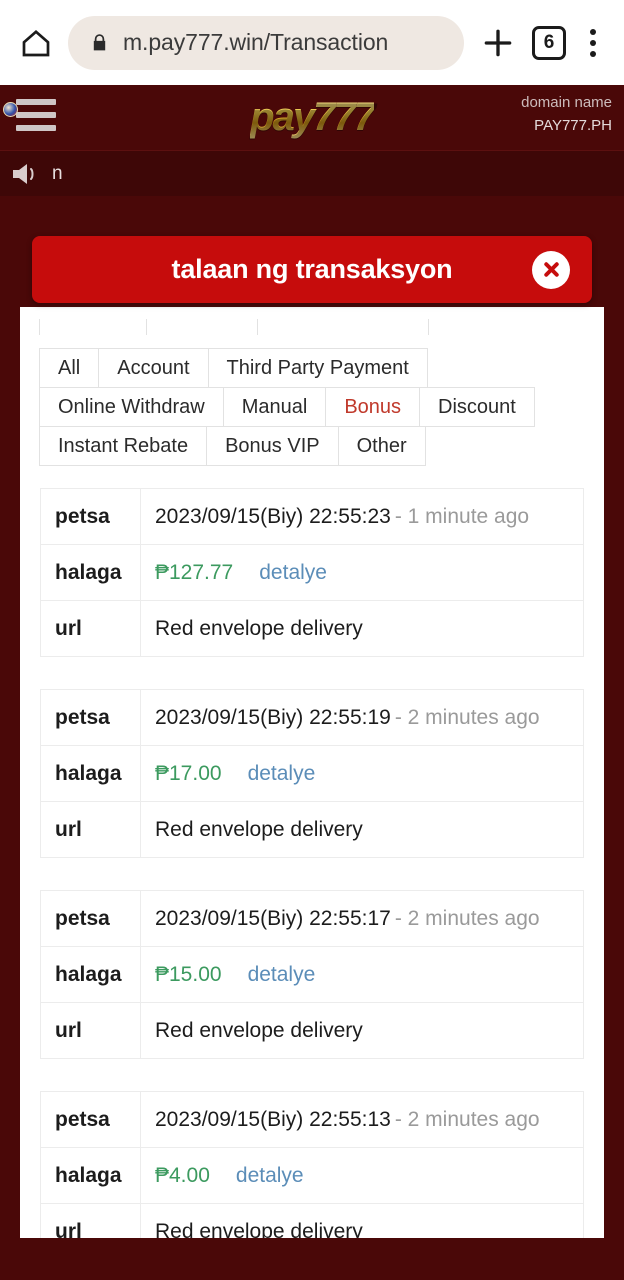  I want to click on table-row: halaga ₱15.00 detalye, so click(312, 975).